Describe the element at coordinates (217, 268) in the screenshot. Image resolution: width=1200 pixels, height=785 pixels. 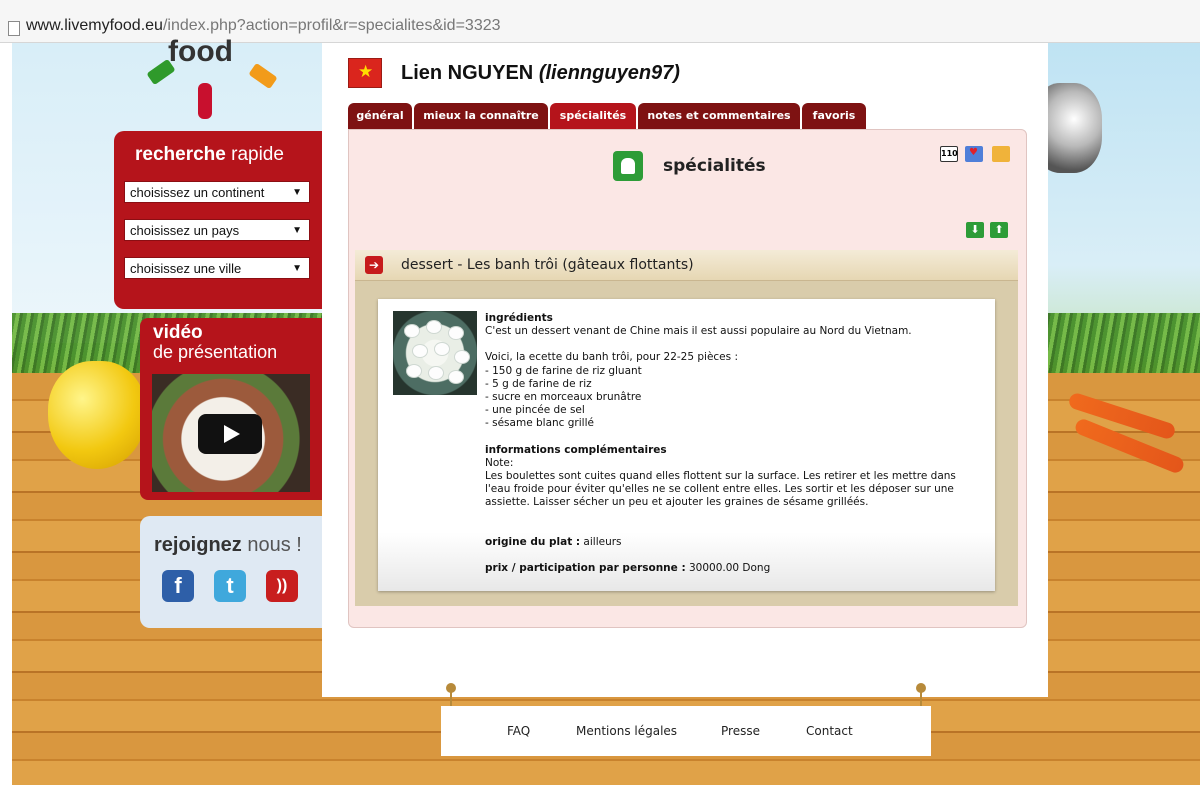
I see `city-select: choisissez une ville ▼` at that location.